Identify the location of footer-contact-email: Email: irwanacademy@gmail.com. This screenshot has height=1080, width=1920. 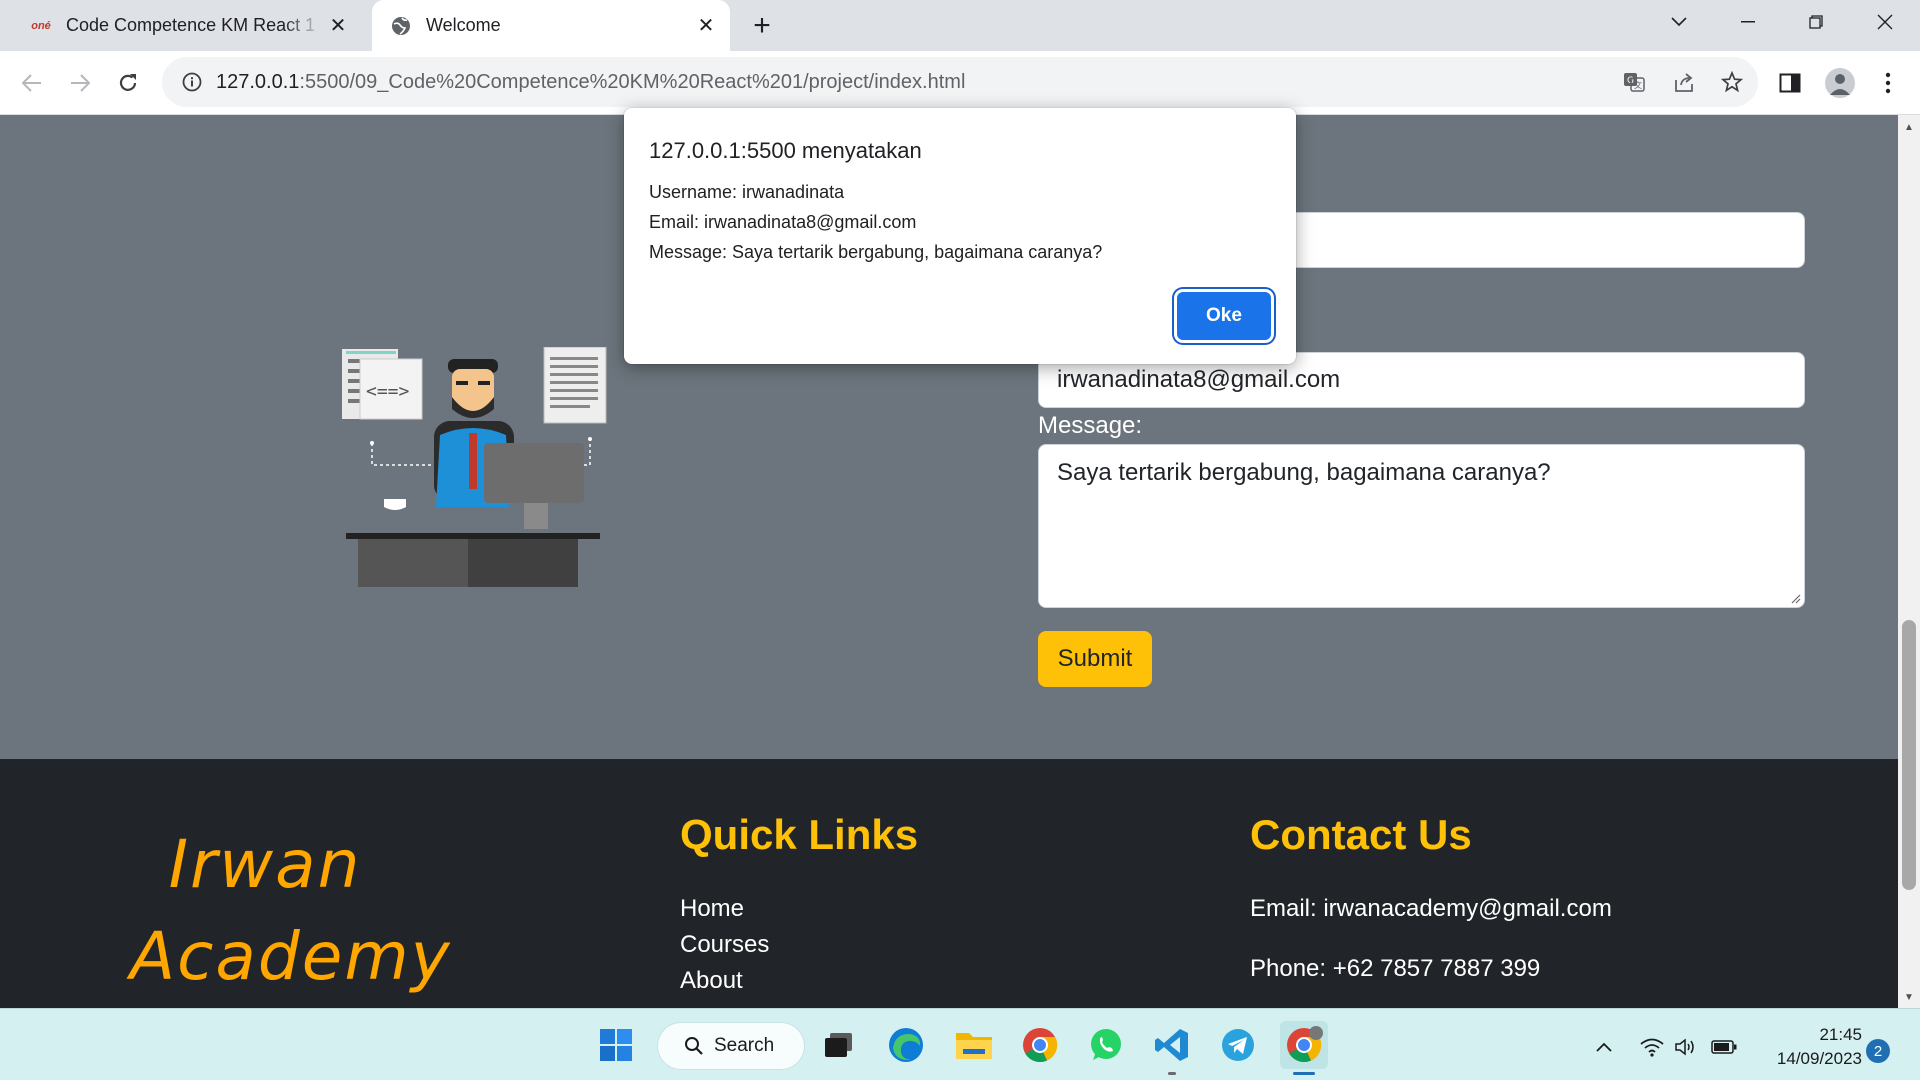
(1431, 908).